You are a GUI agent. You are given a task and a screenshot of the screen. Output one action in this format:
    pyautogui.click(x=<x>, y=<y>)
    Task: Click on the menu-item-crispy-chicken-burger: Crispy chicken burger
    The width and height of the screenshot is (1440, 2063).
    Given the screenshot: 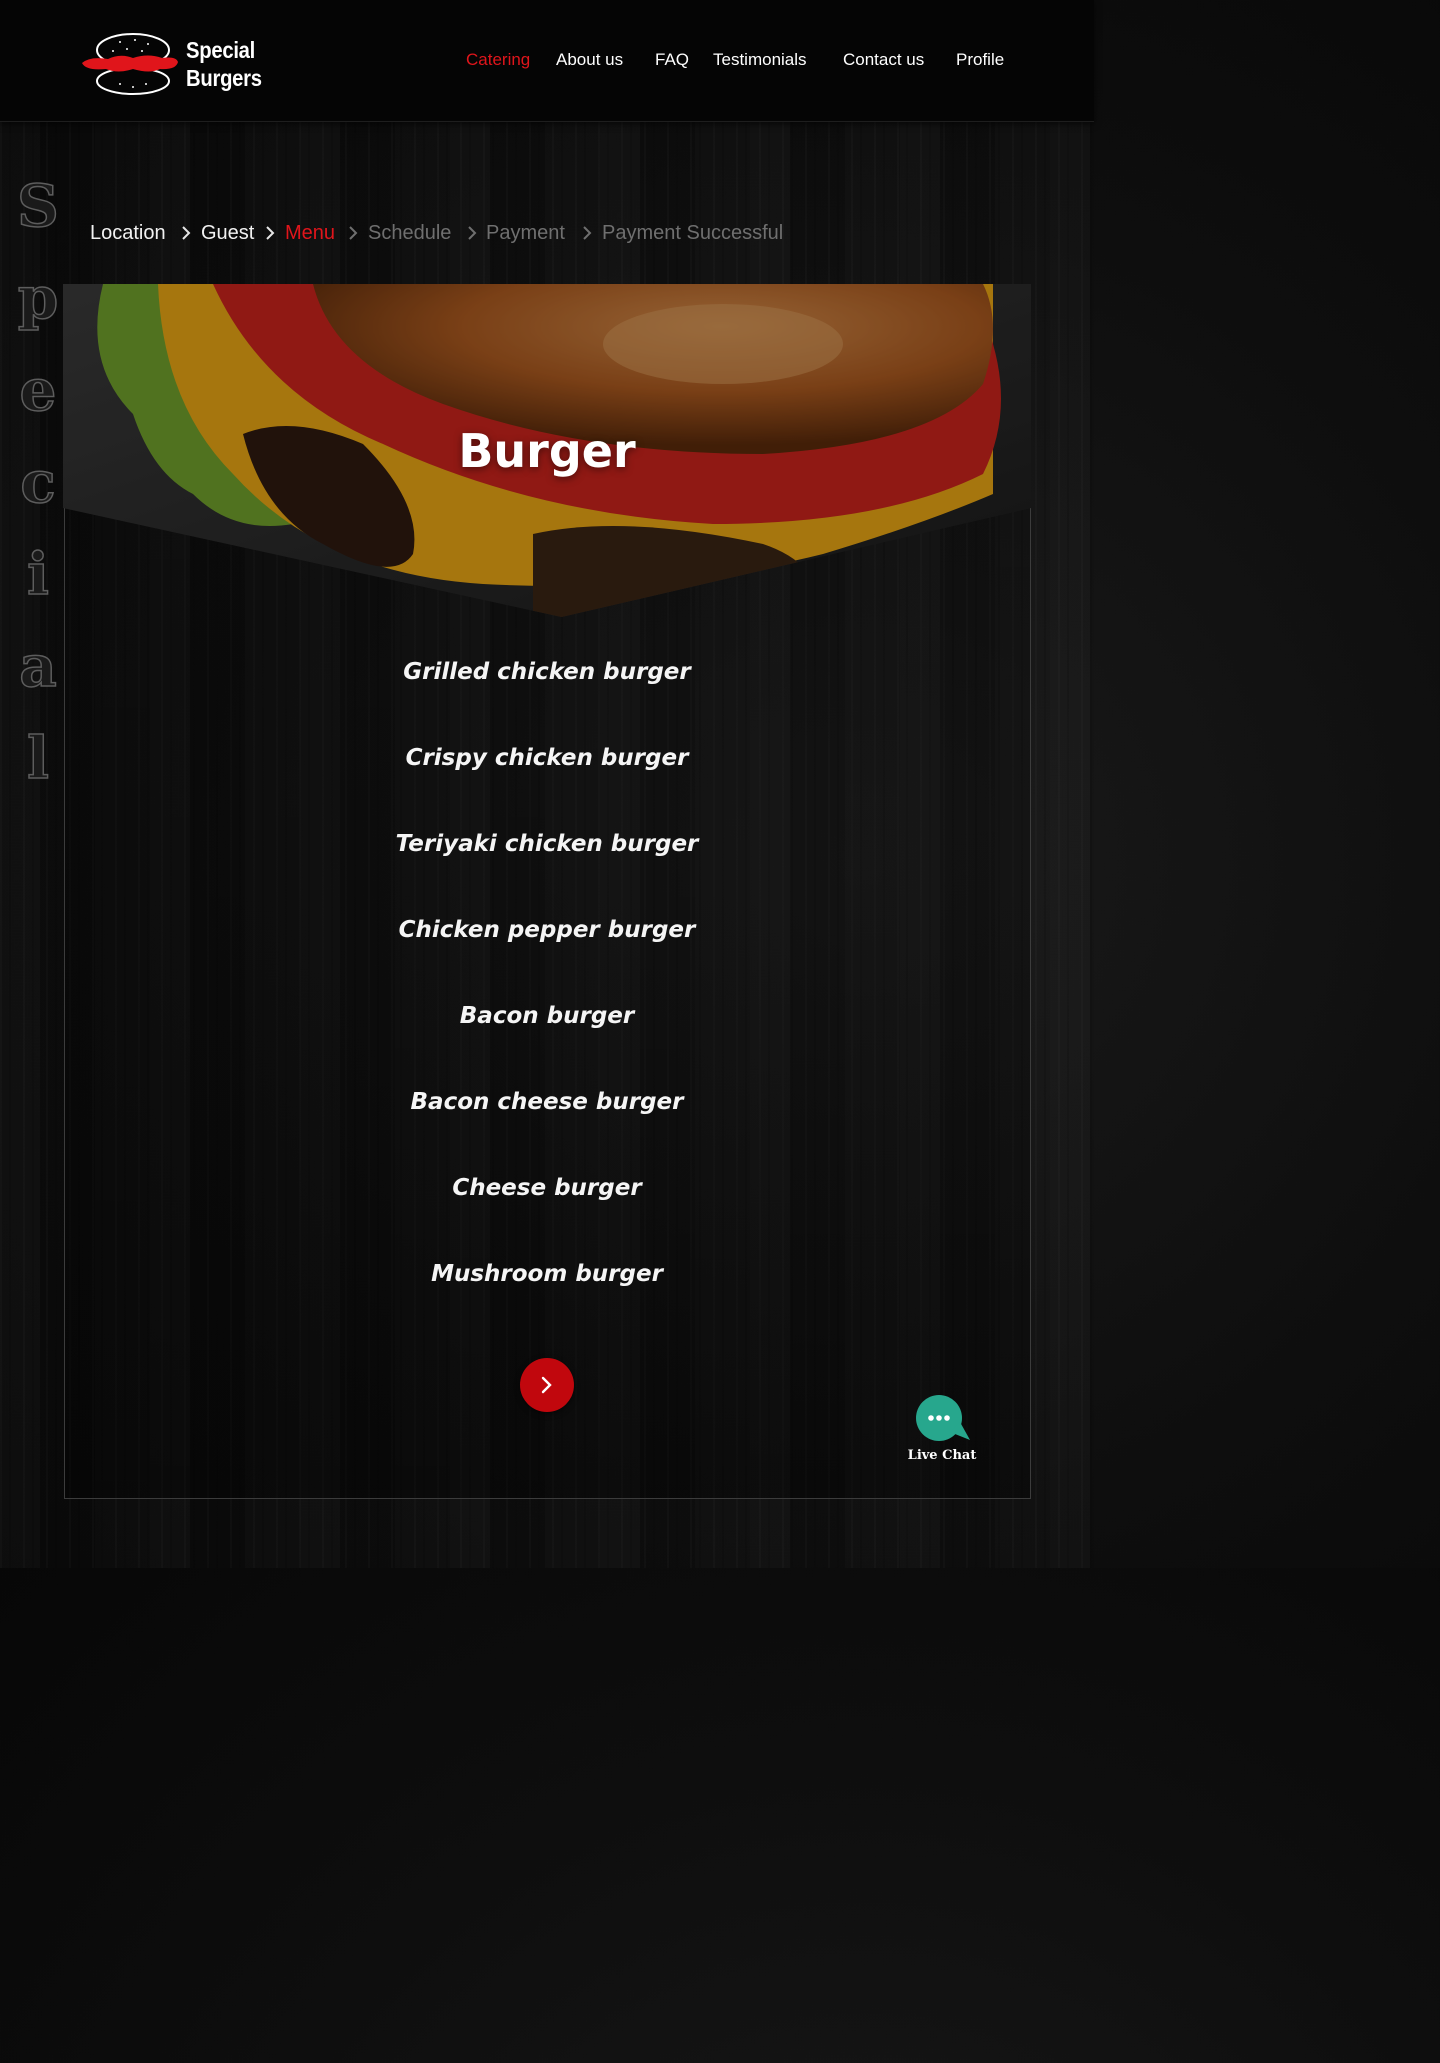 What is the action you would take?
    pyautogui.click(x=547, y=779)
    